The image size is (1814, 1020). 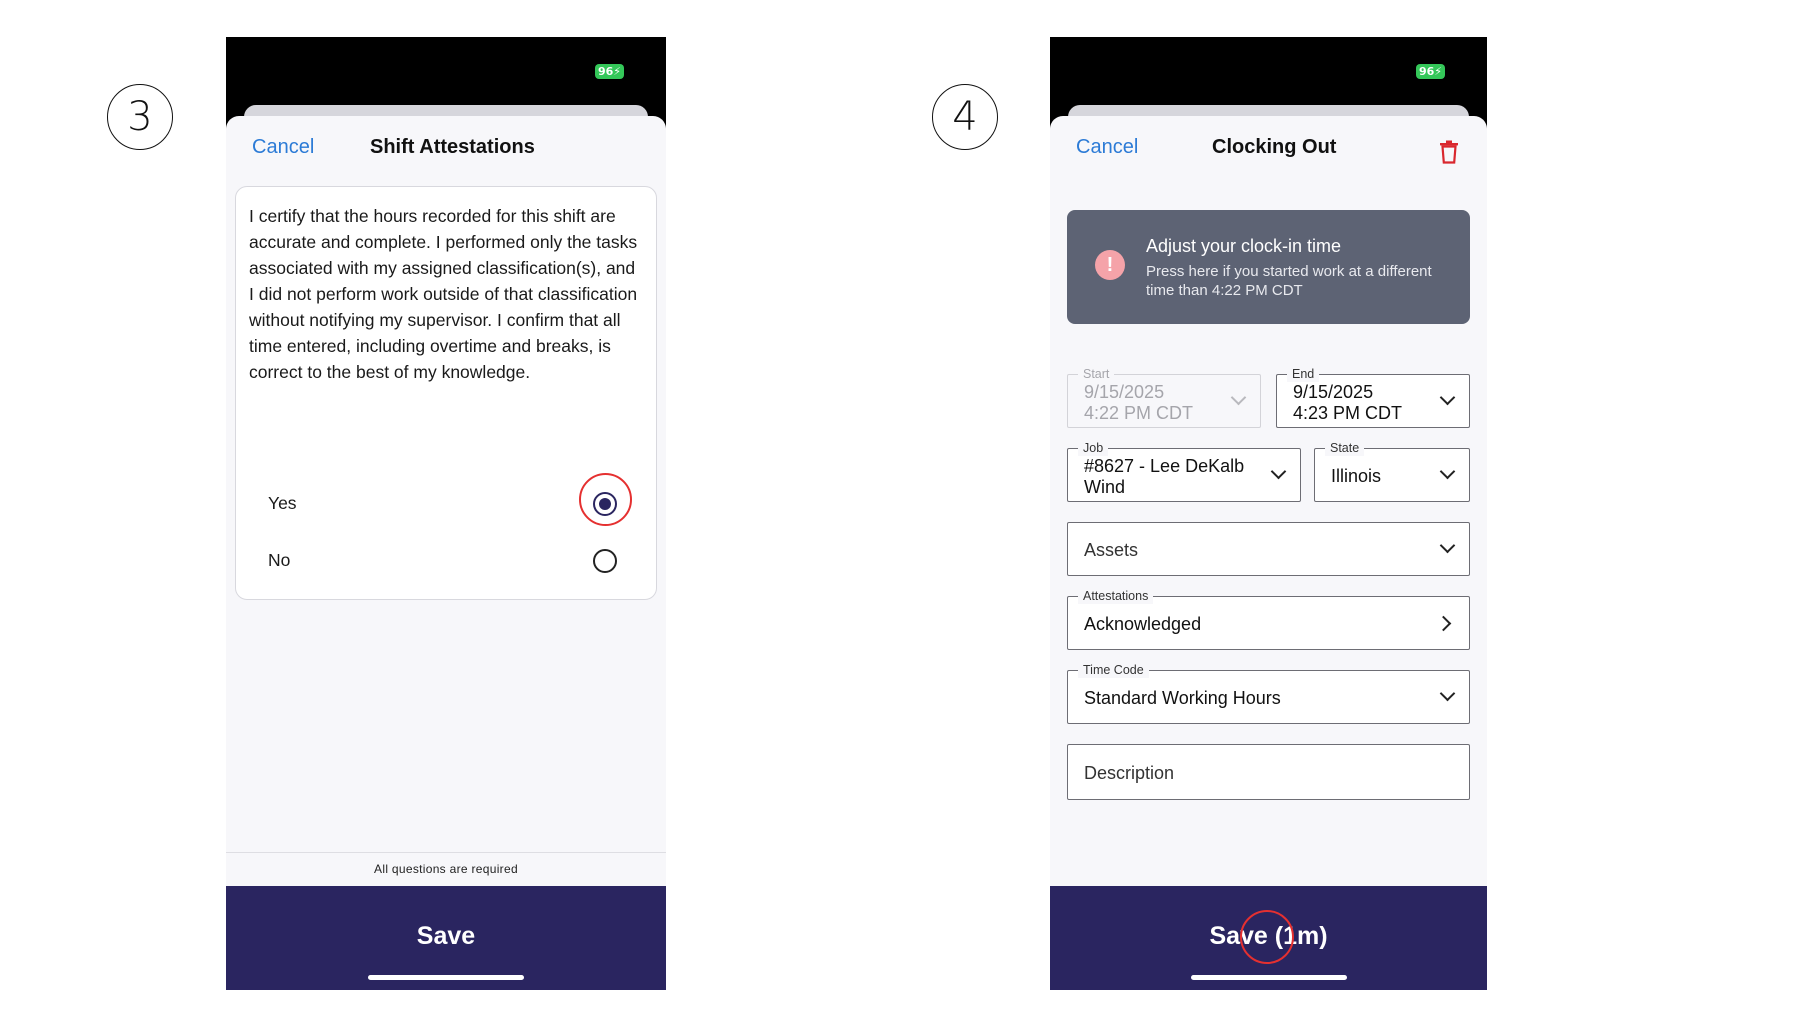 What do you see at coordinates (1105, 487) in the screenshot?
I see `job-value-line2: Wind` at bounding box center [1105, 487].